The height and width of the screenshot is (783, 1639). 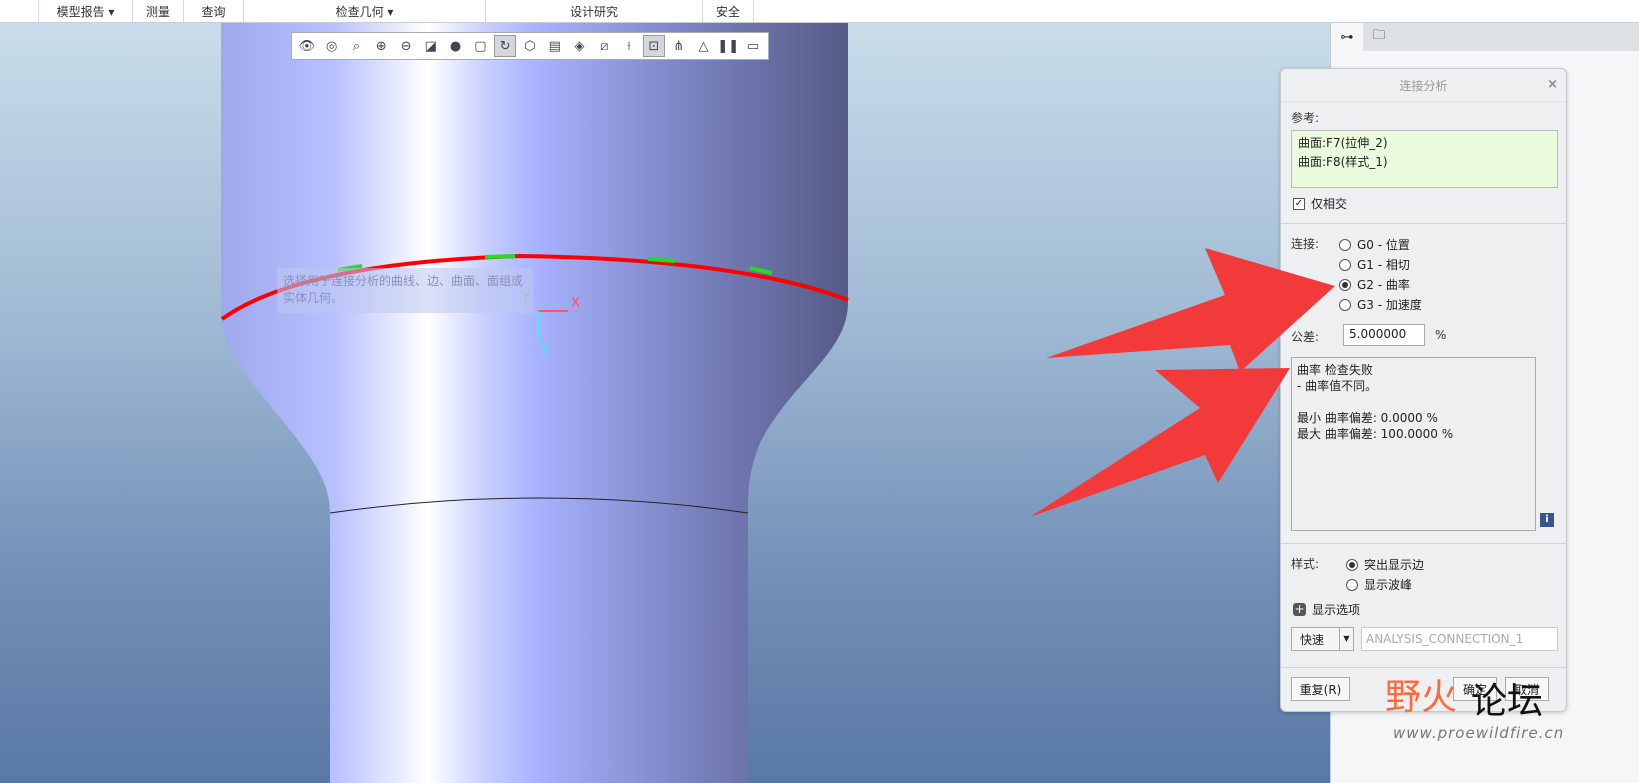 I want to click on axis-x-label: X, so click(x=575, y=303).